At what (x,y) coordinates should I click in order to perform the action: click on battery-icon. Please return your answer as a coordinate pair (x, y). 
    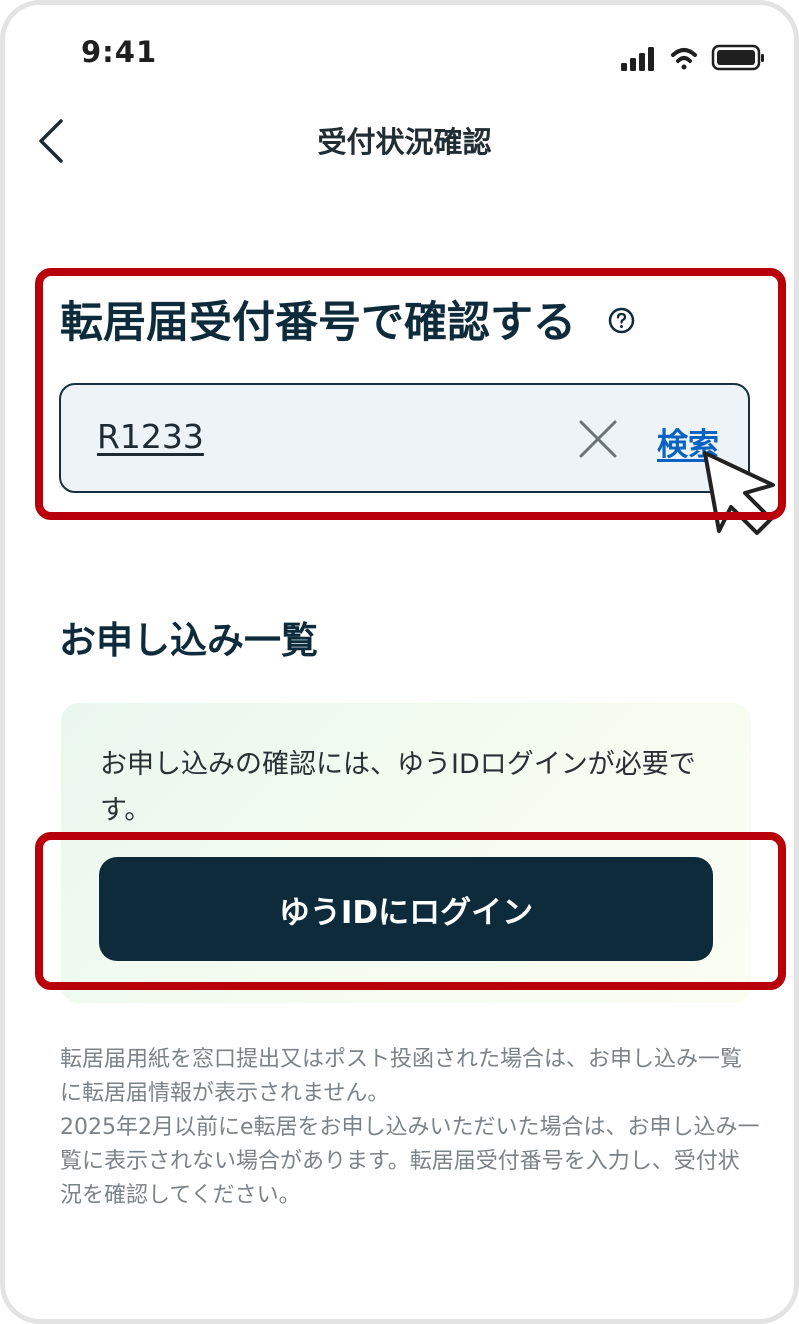
    Looking at the image, I should click on (737, 57).